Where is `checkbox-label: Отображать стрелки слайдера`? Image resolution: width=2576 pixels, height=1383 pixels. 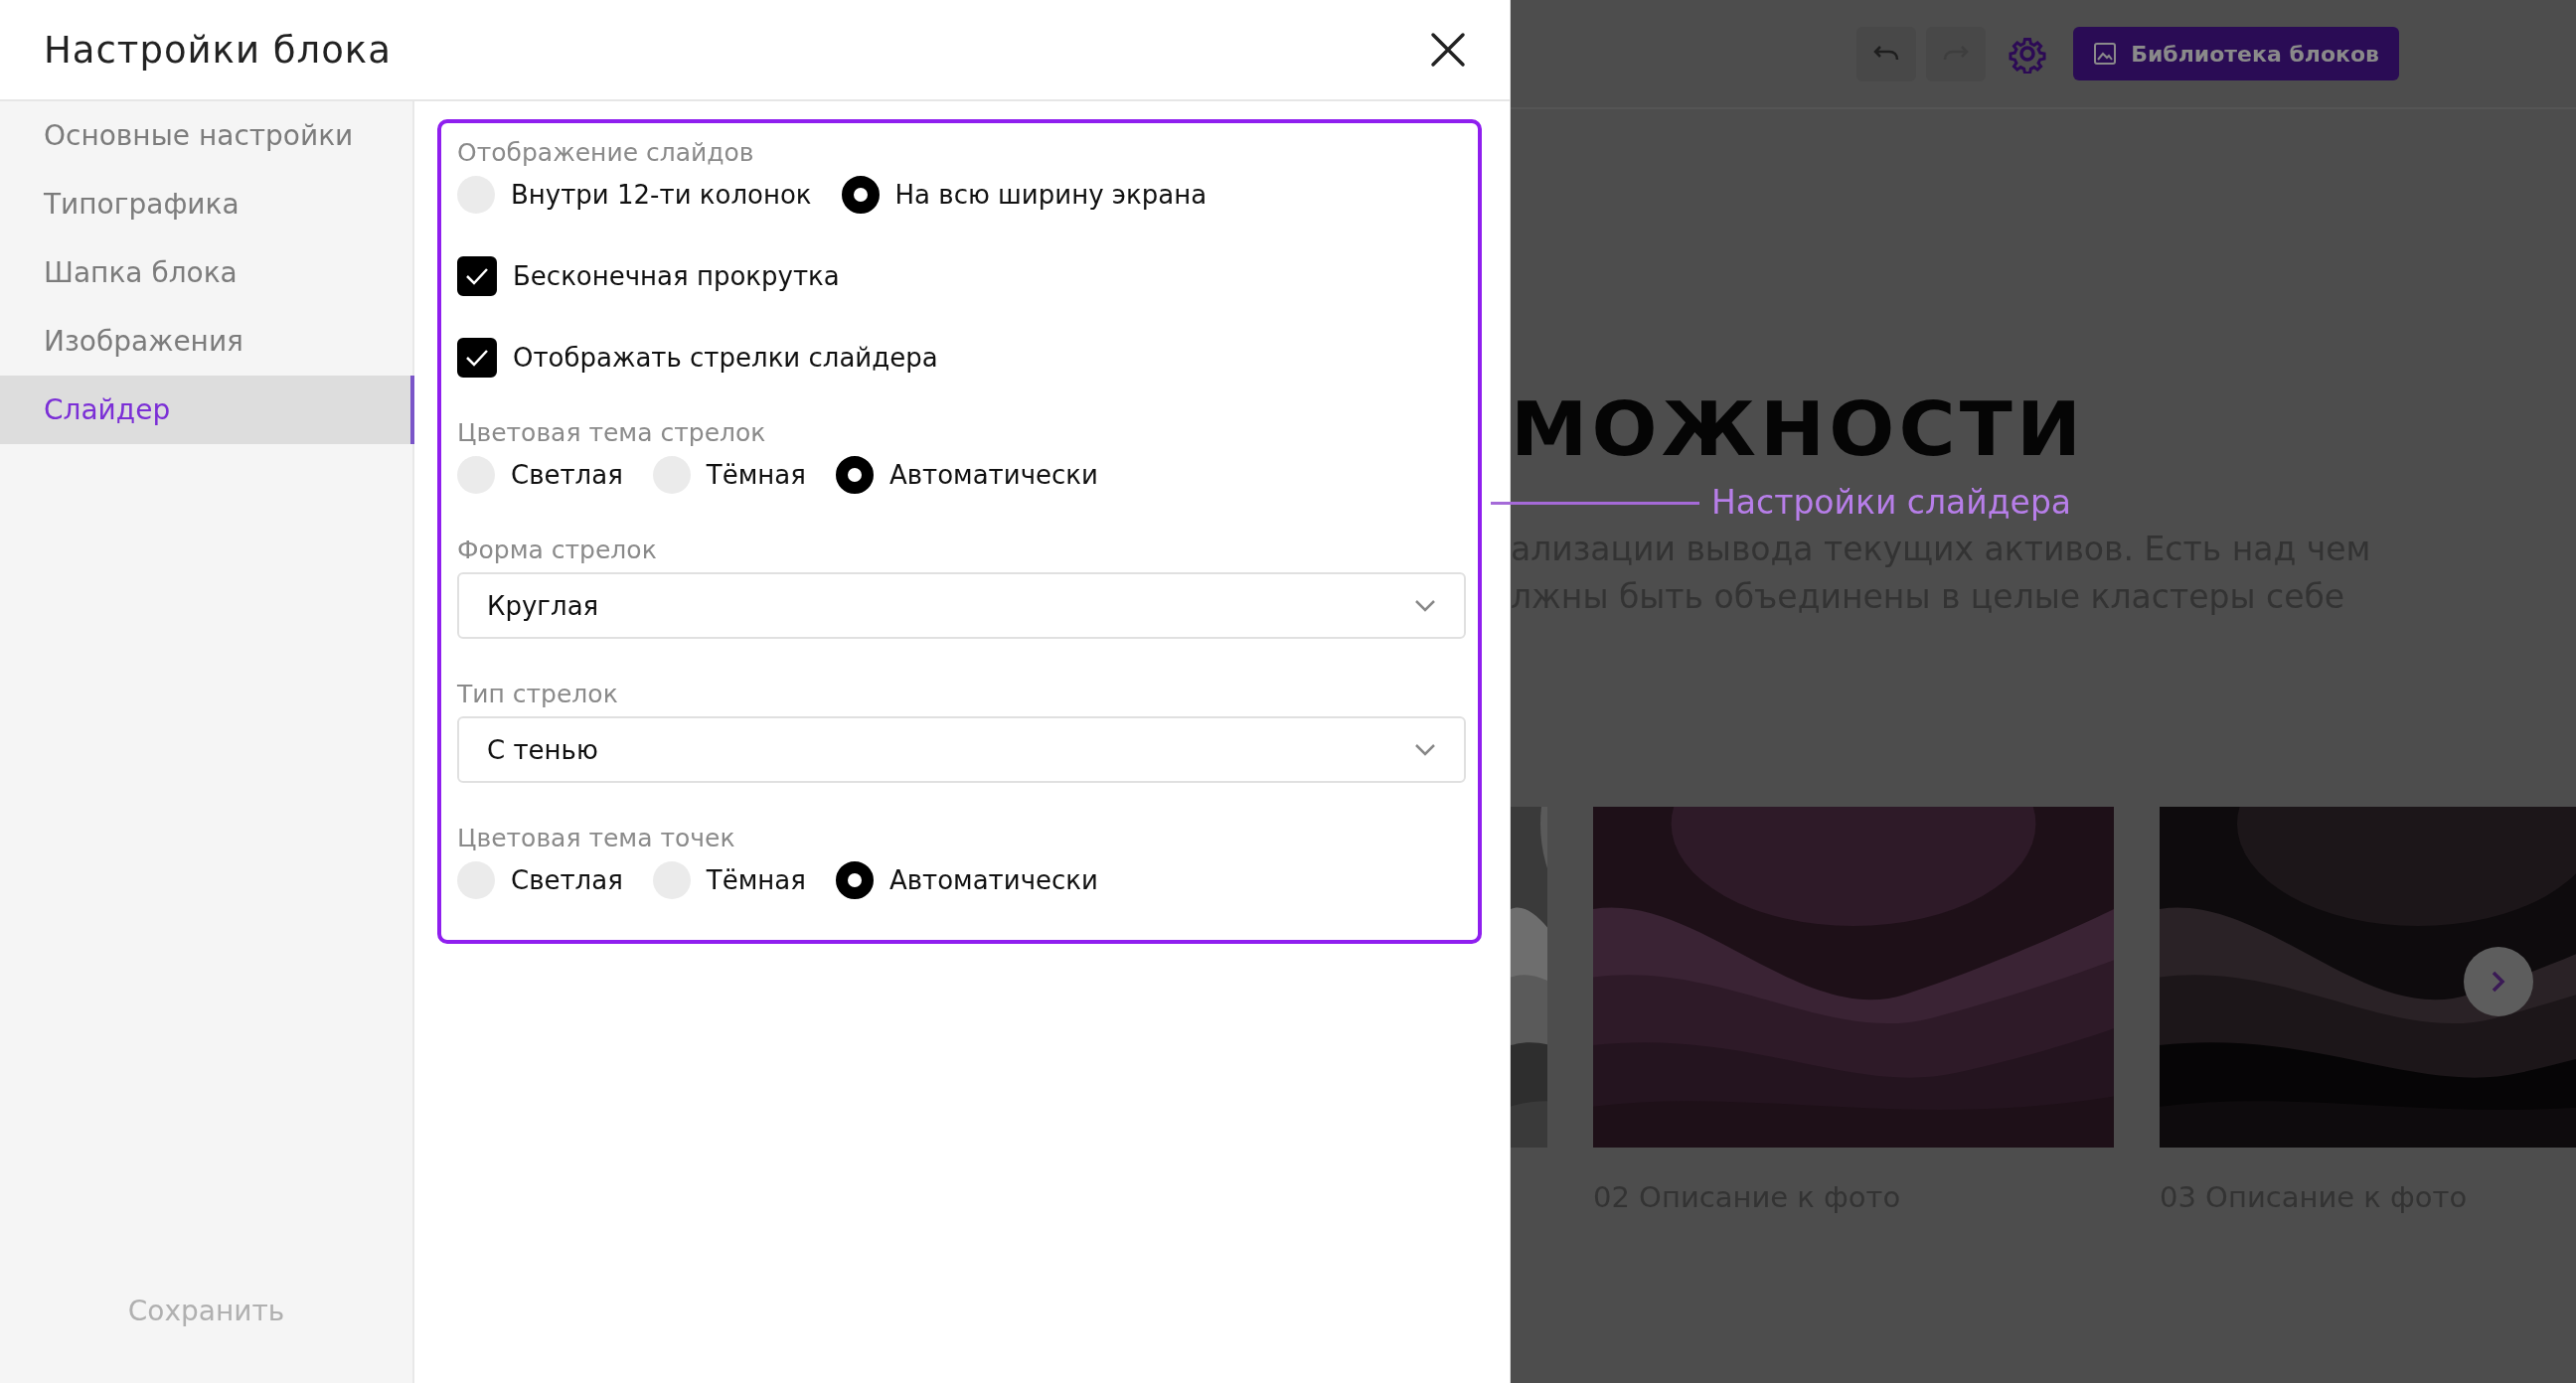
checkbox-label: Отображать стрелки слайдера is located at coordinates (725, 358).